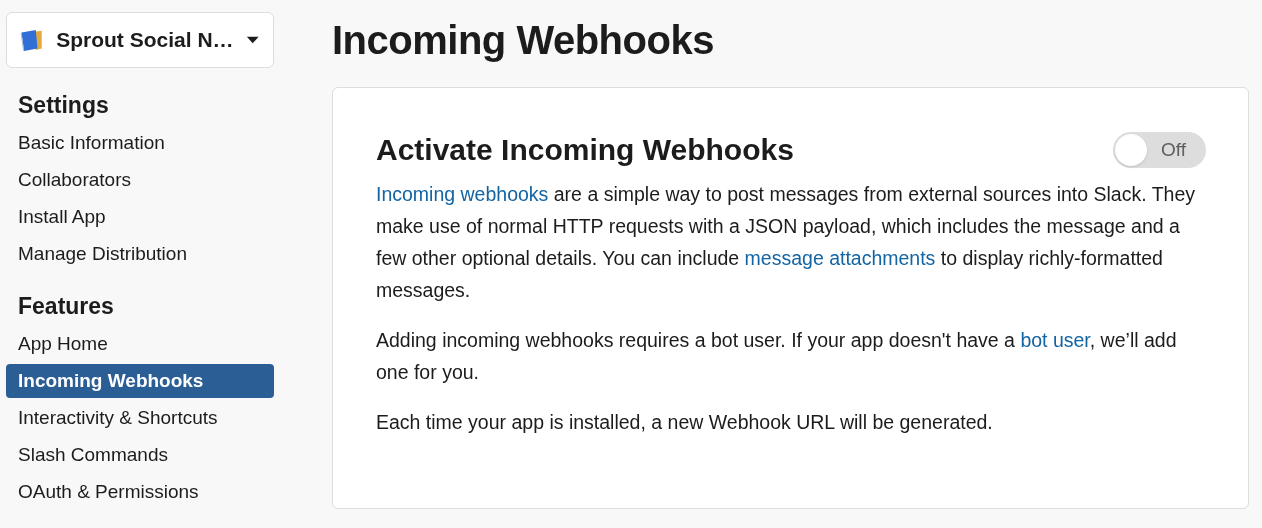 The height and width of the screenshot is (528, 1262). Describe the element at coordinates (63, 105) in the screenshot. I see `sidebar-heading: Settings` at that location.